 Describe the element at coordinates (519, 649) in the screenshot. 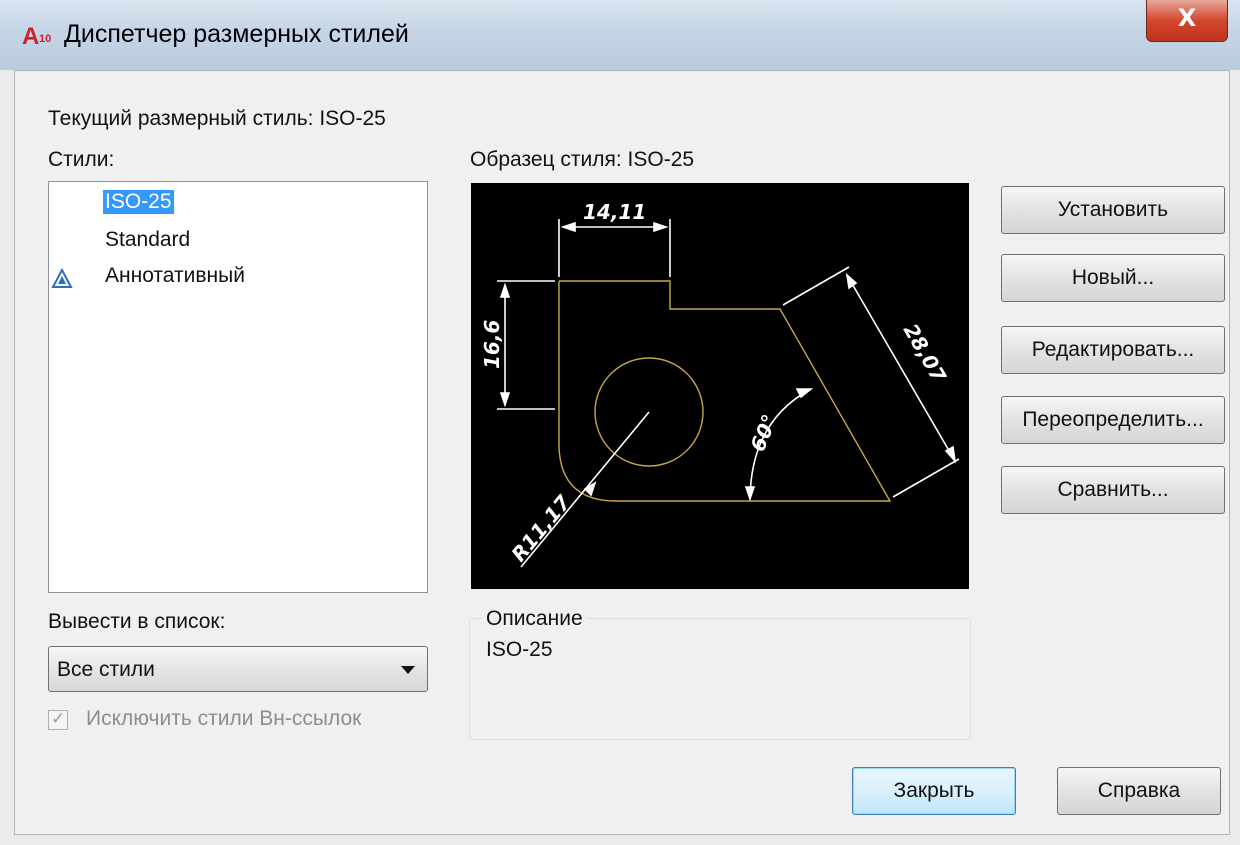

I see `description-text: ISO-25` at that location.